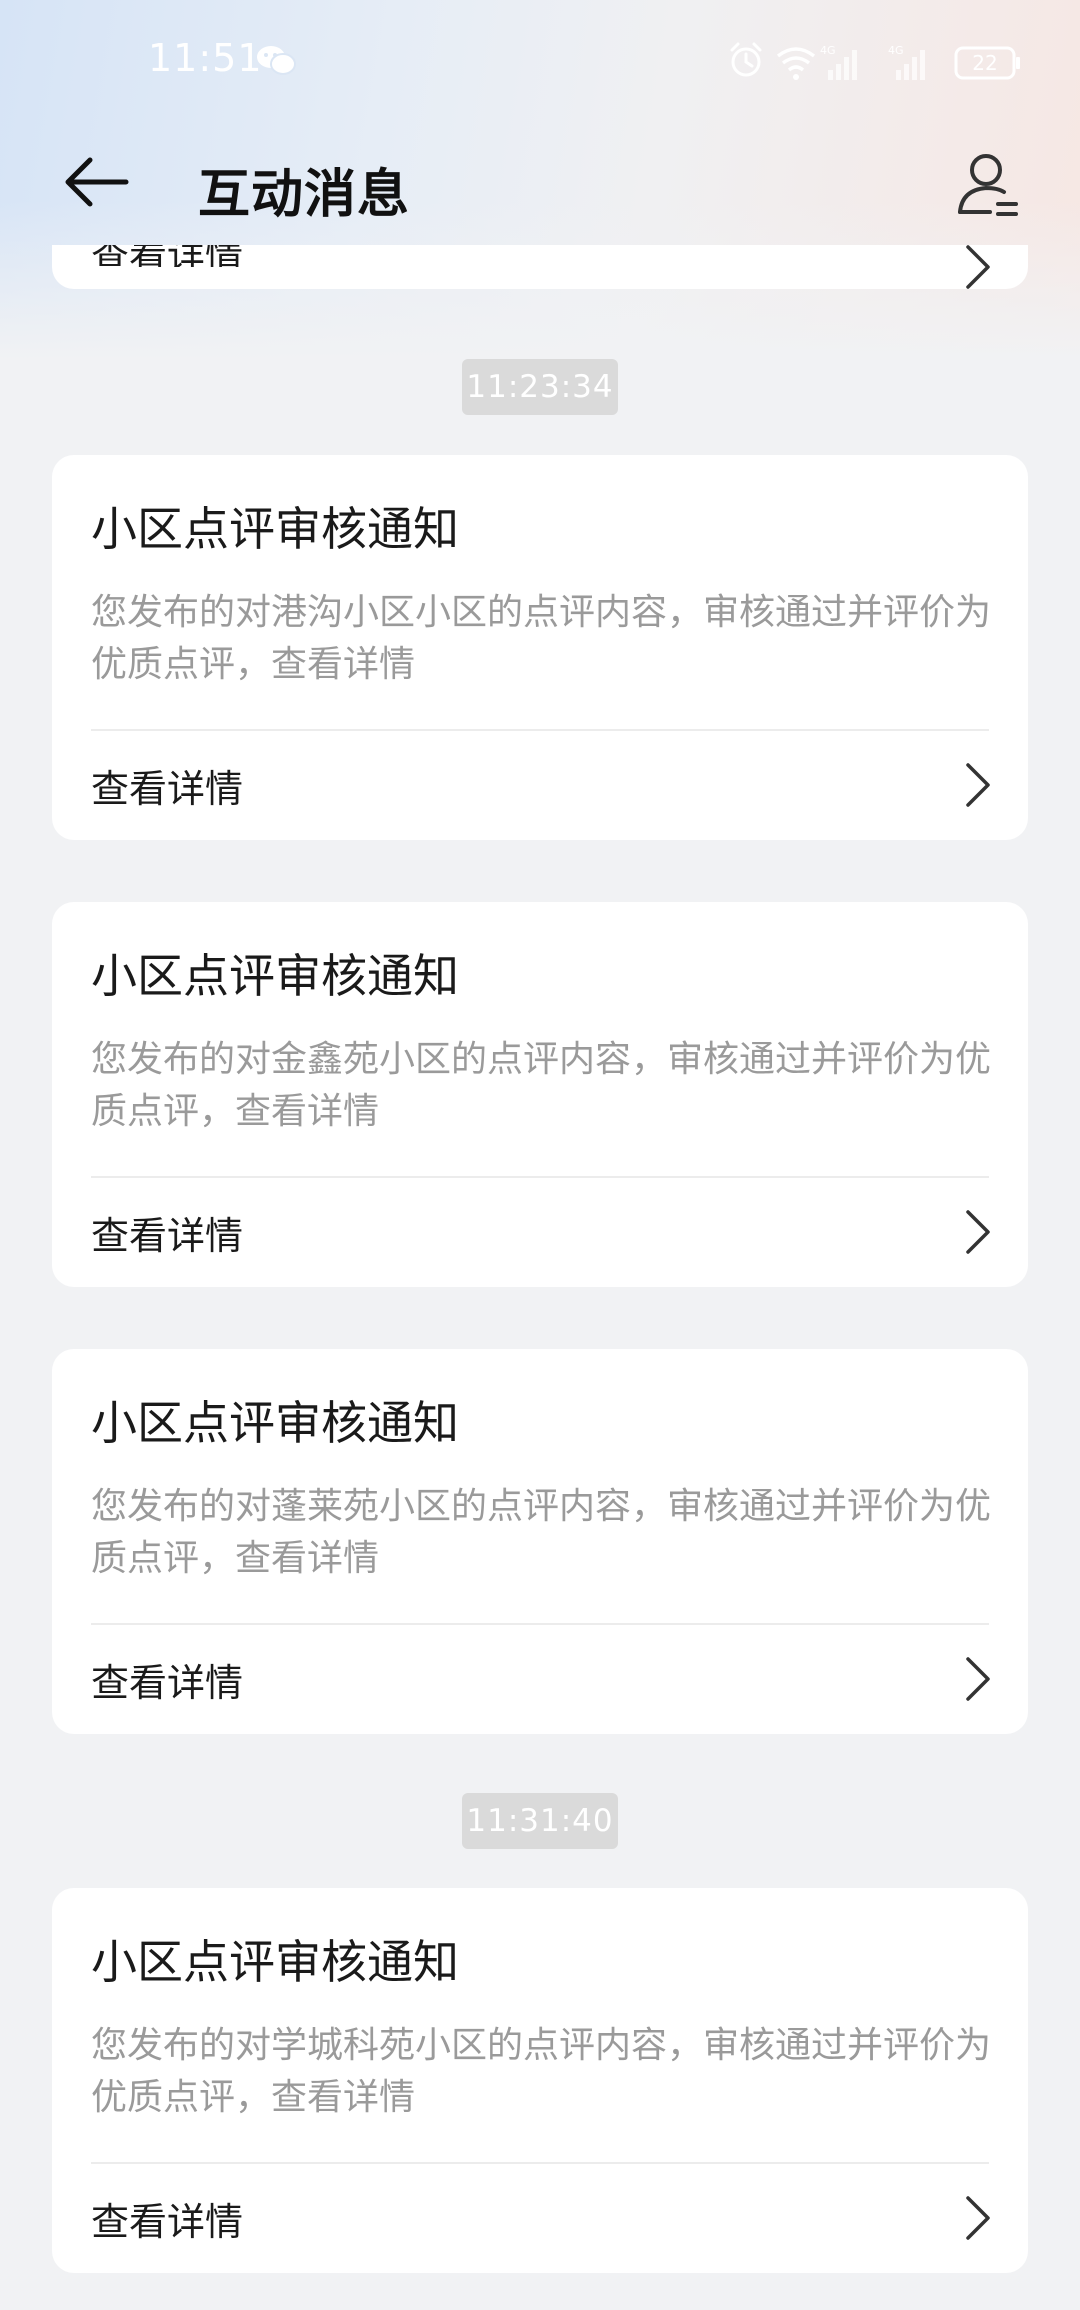  What do you see at coordinates (988, 186) in the screenshot?
I see `user-settings-icon` at bounding box center [988, 186].